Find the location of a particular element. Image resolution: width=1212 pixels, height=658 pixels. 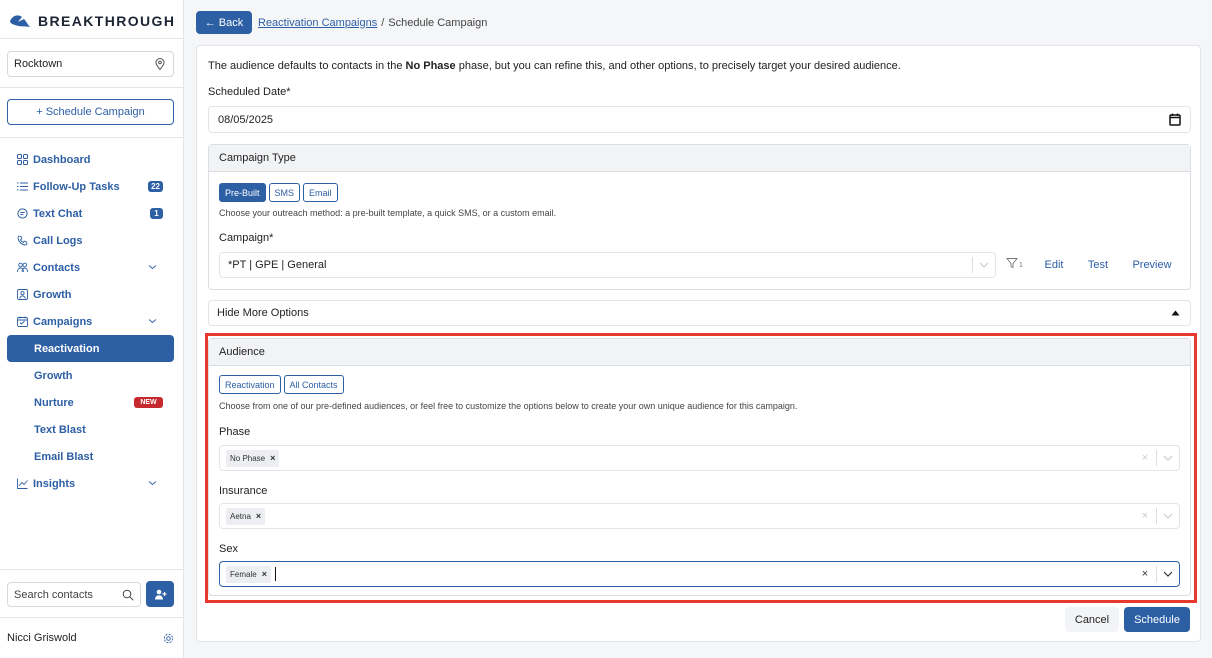

preview-button: Preview is located at coordinates (1152, 264).